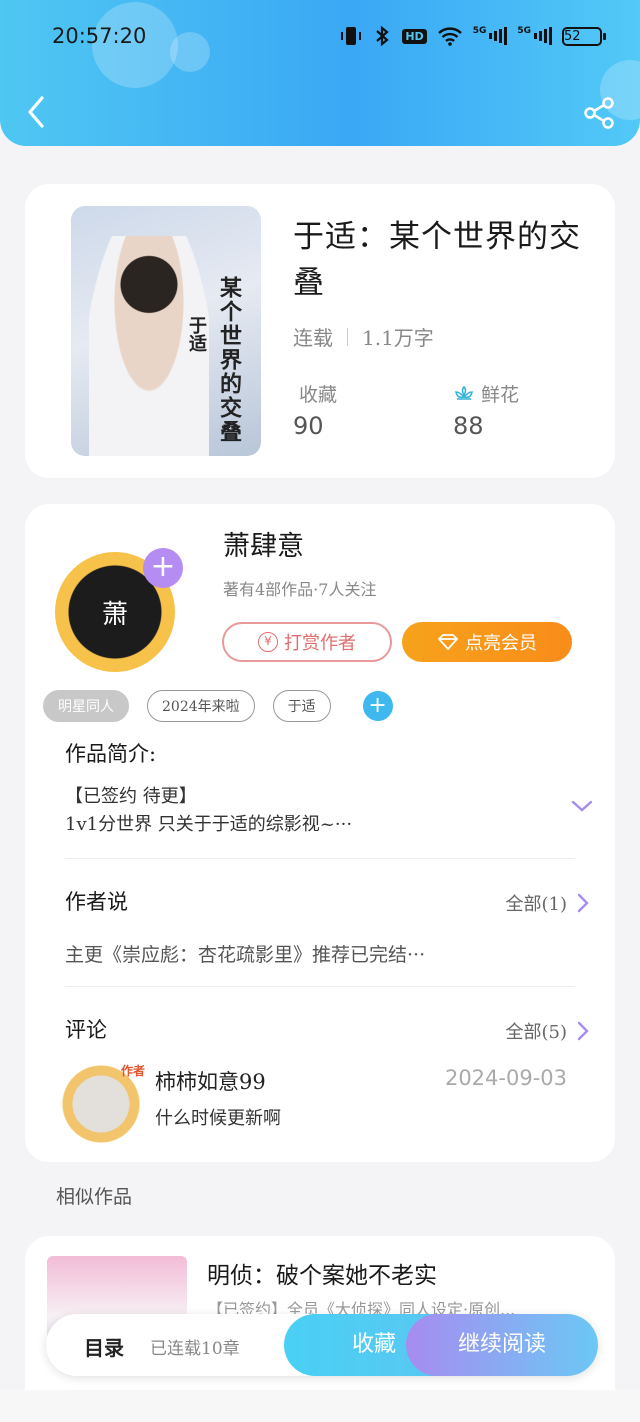 Image resolution: width=640 pixels, height=1422 pixels. What do you see at coordinates (448, 642) in the screenshot?
I see `diamond-icon` at bounding box center [448, 642].